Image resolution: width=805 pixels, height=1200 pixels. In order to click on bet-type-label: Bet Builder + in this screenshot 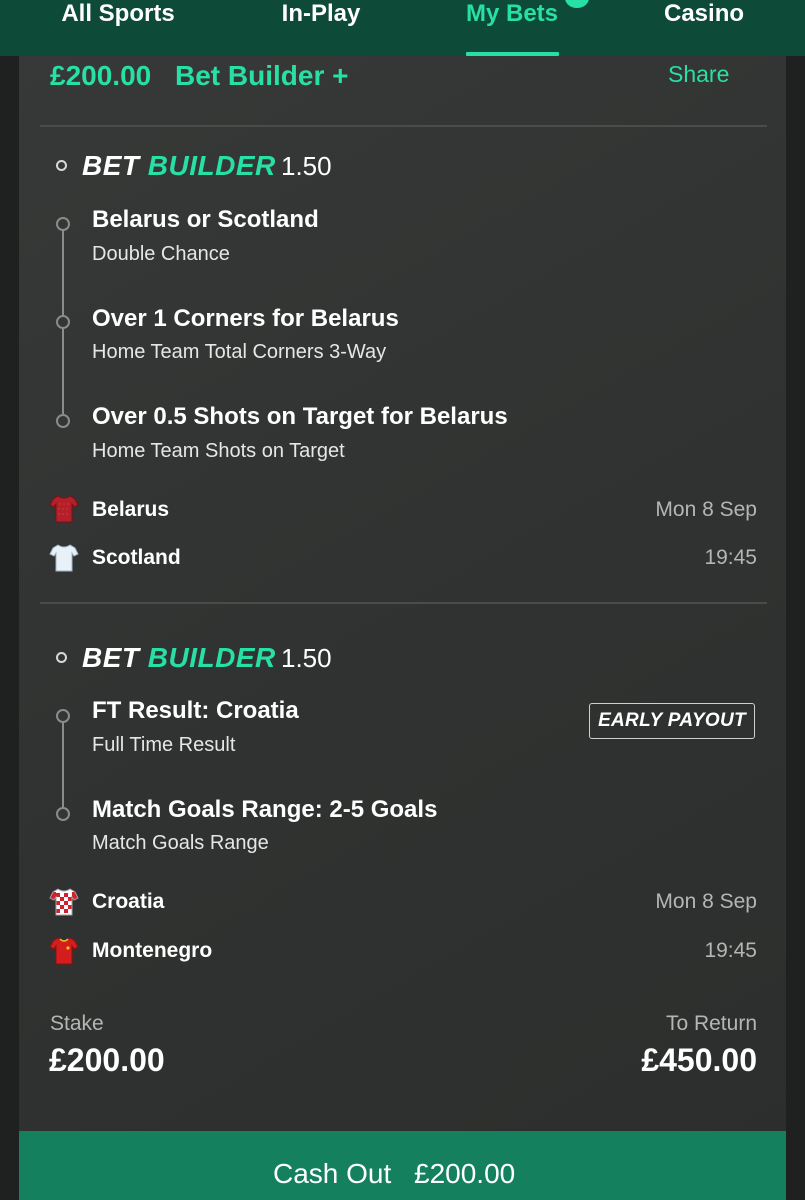, I will do `click(262, 75)`.